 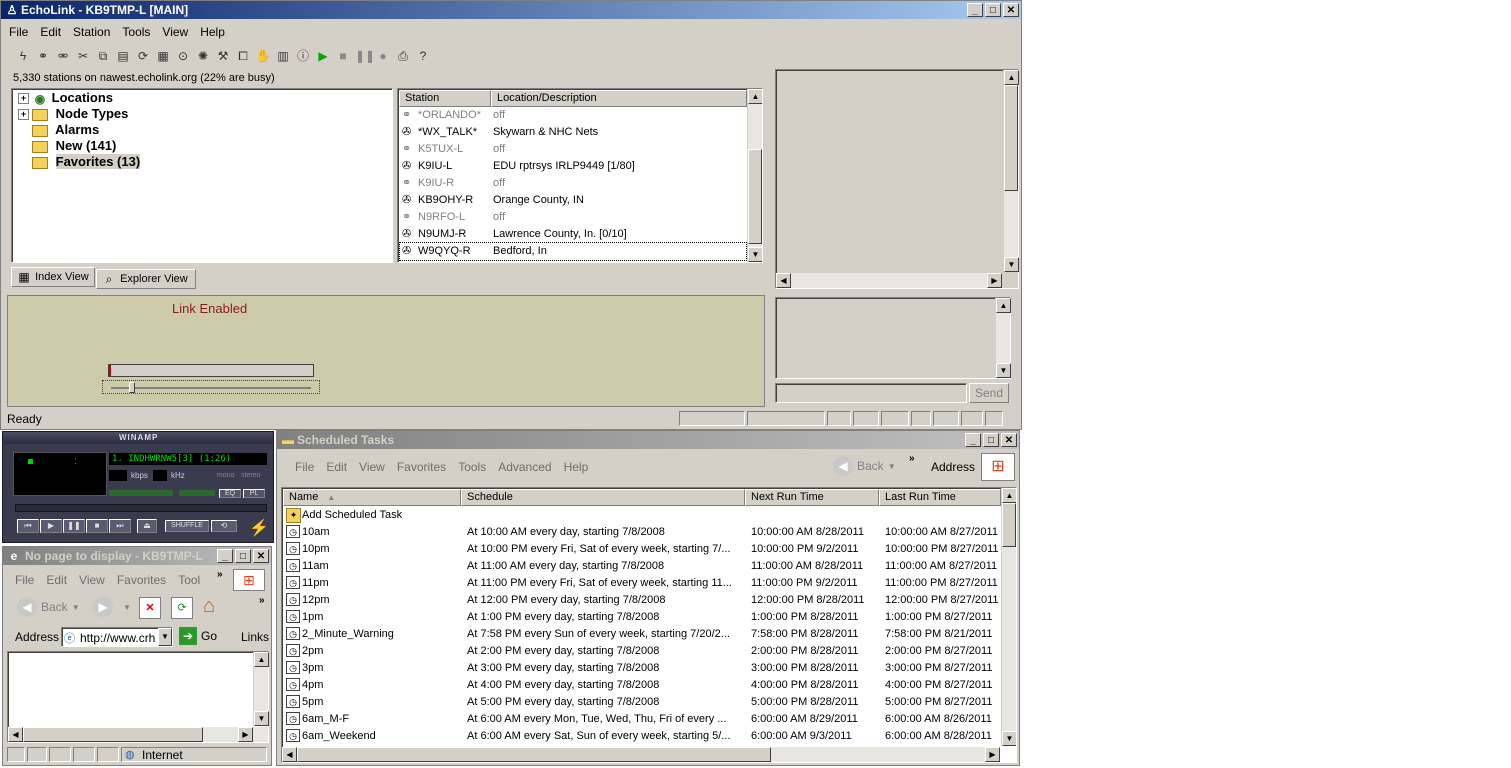 I want to click on repeat-icon: ⟲, so click(x=224, y=526).